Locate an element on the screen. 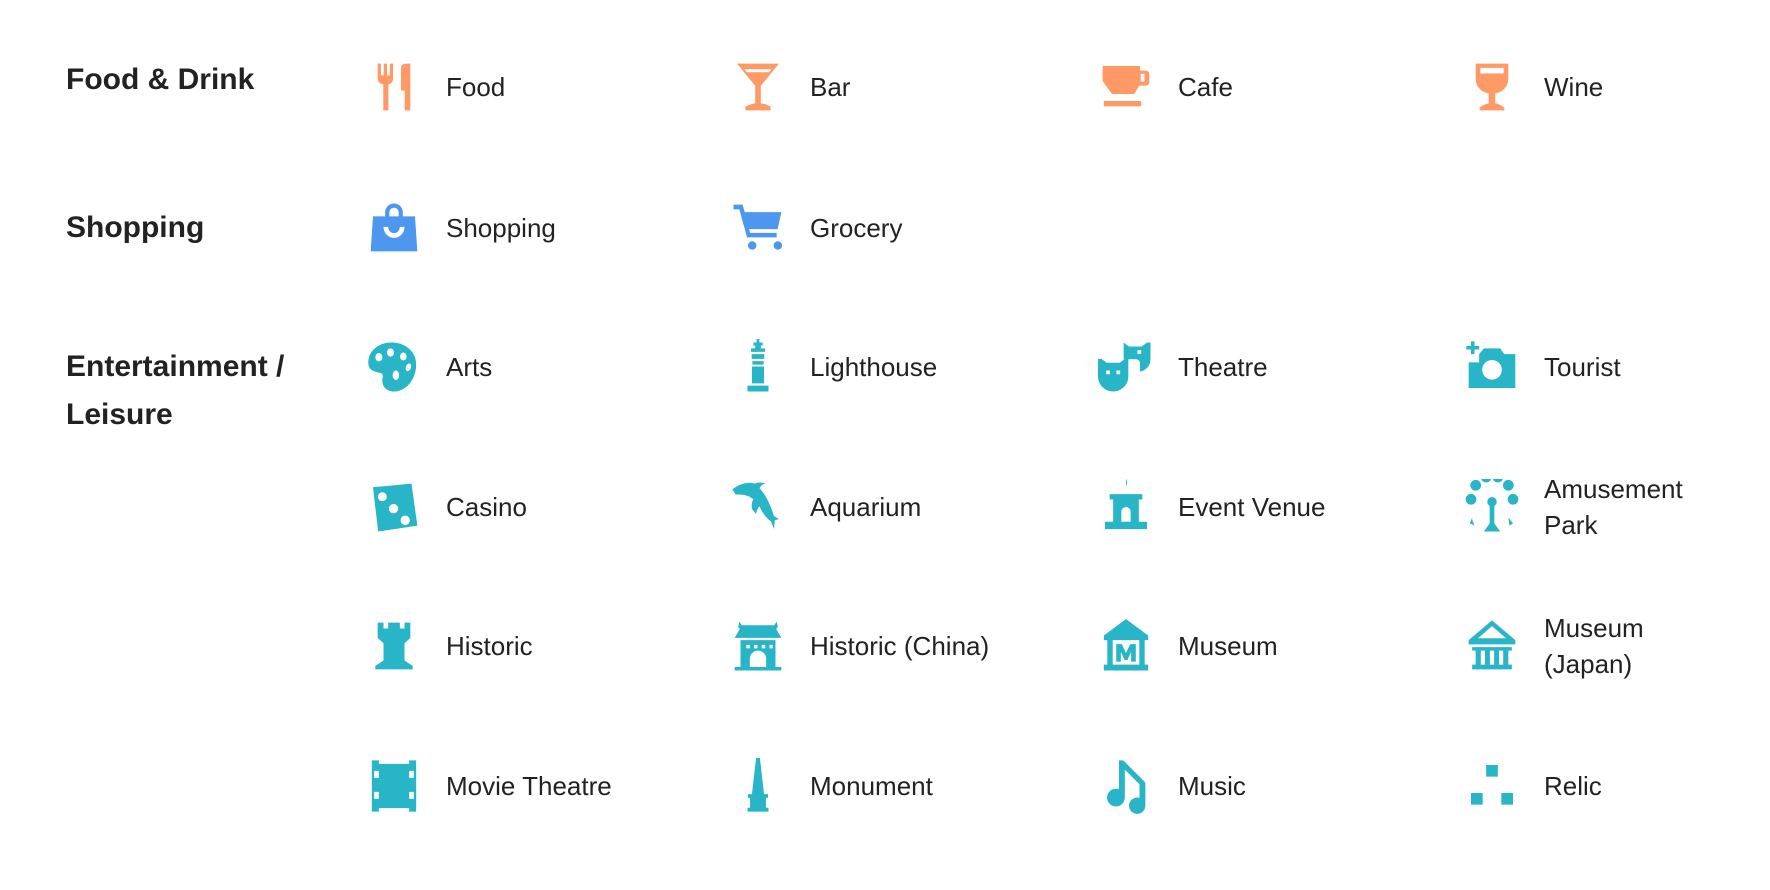 The image size is (1770, 890). category-heading: Food & Drink is located at coordinates (160, 80).